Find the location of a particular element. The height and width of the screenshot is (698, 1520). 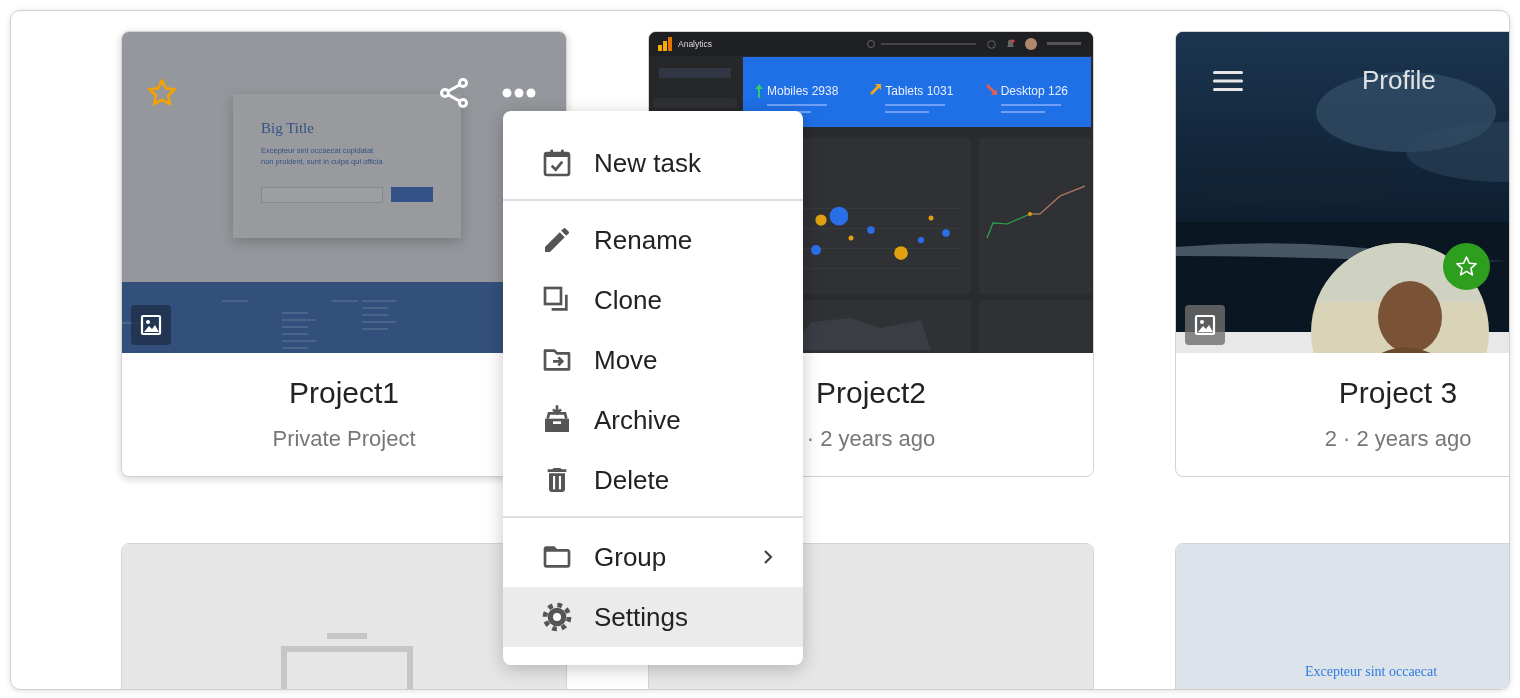

stat-label: Desktop 126 is located at coordinates (1034, 91).